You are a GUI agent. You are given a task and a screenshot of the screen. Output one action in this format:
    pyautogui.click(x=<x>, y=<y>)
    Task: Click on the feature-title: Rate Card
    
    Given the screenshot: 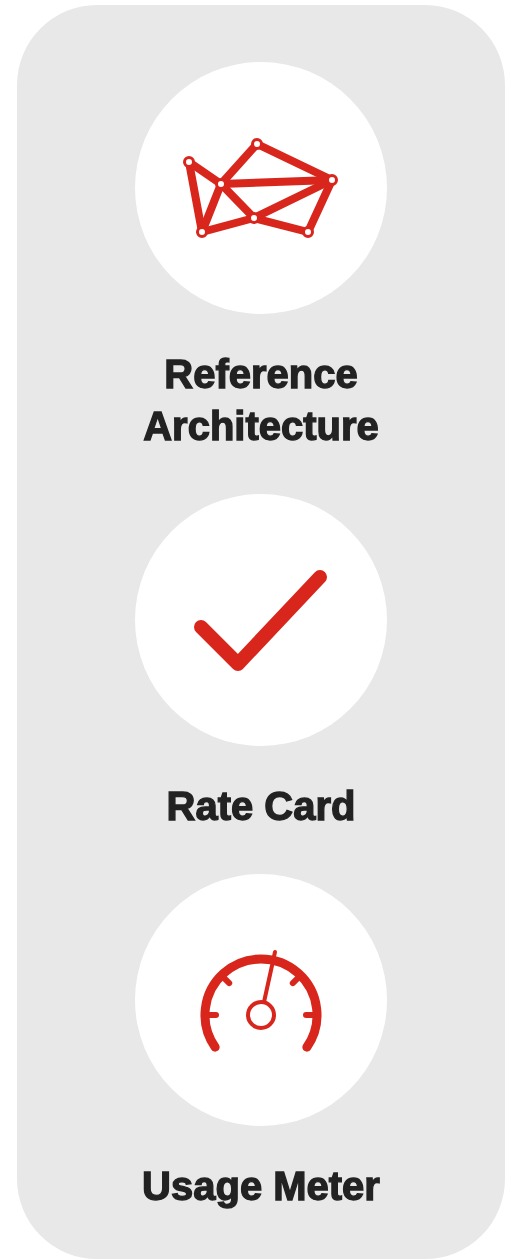 What is the action you would take?
    pyautogui.click(x=261, y=806)
    